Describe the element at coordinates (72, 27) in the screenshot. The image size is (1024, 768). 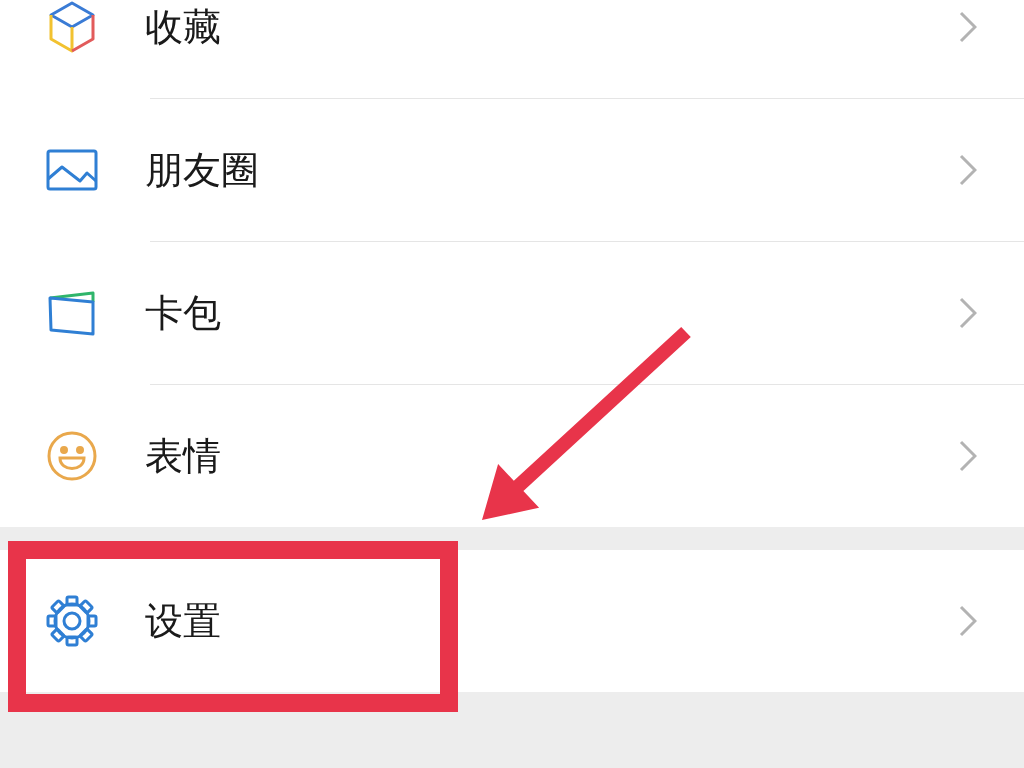
I see `cube-icon` at that location.